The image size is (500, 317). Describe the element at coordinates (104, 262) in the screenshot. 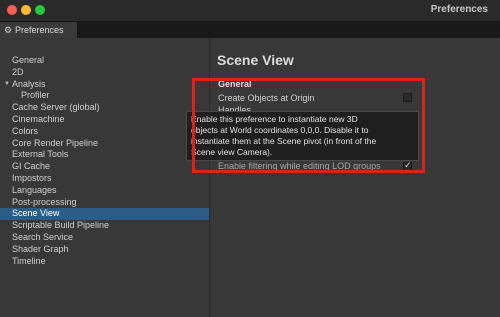

I see `sidebar-item-timeline: Timeline` at that location.